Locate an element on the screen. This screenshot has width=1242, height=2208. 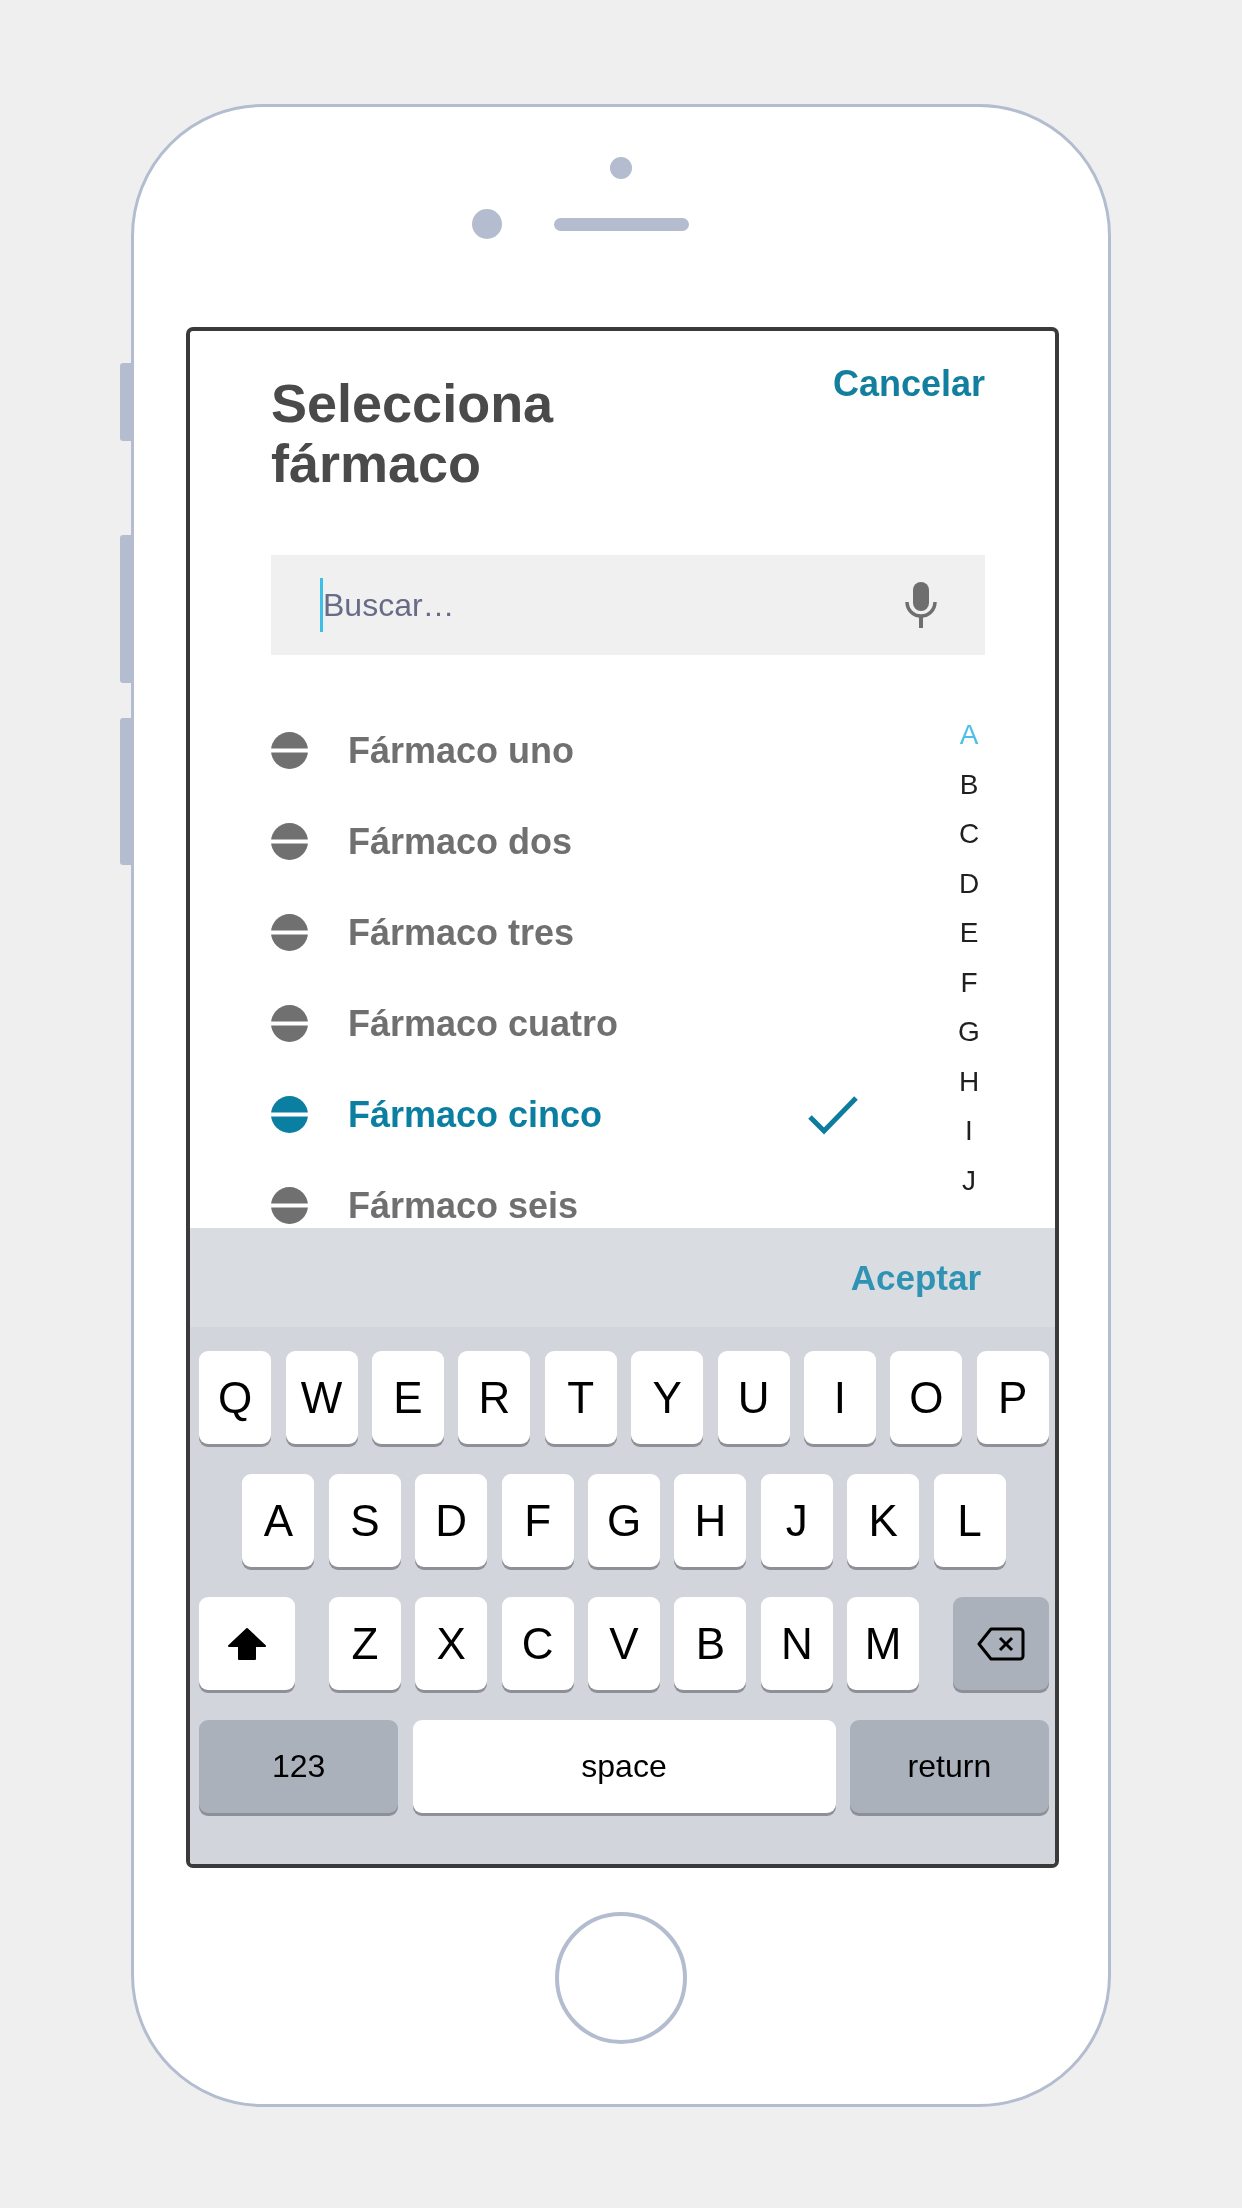
keyboard-key: Z is located at coordinates (364, 1643).